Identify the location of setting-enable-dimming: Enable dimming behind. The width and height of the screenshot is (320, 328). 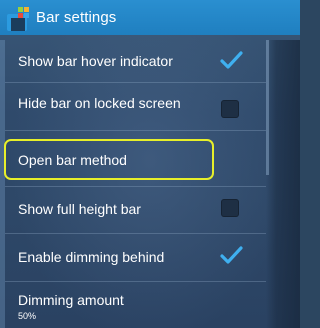
(135, 256).